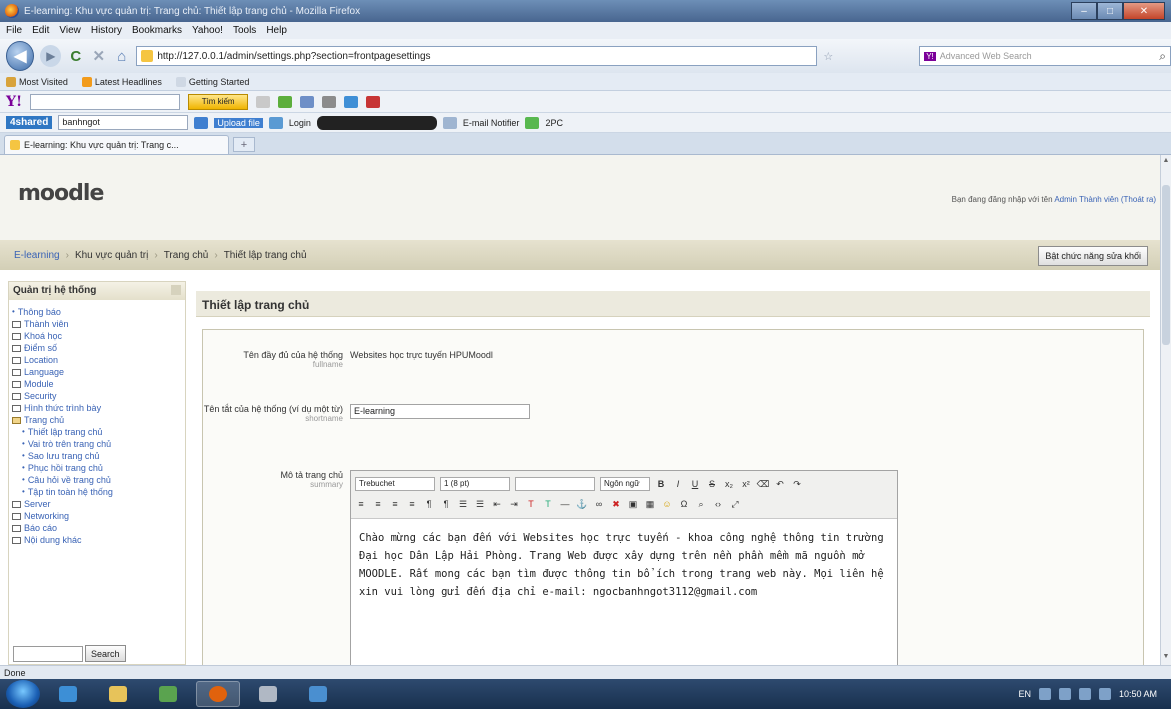 This screenshot has height=709, width=1171. Describe the element at coordinates (1162, 56) in the screenshot. I see `search-icon: ⌕` at that location.